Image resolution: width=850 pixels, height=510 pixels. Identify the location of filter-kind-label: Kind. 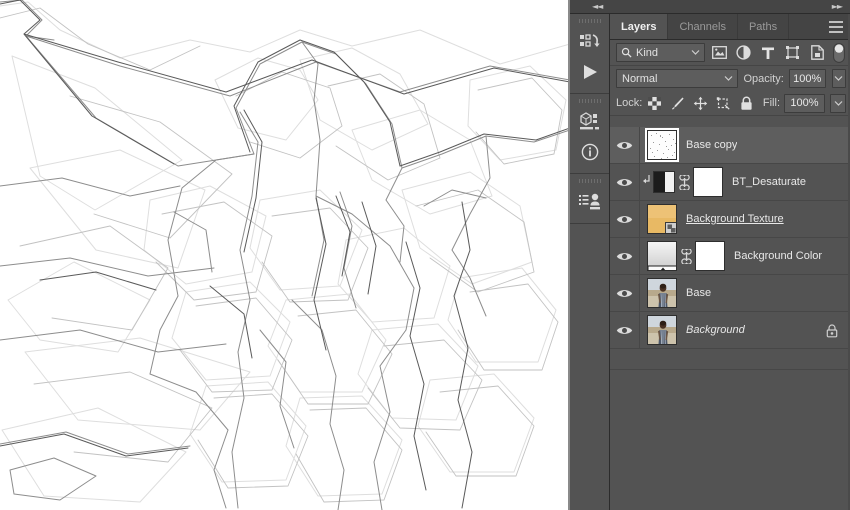
(647, 52).